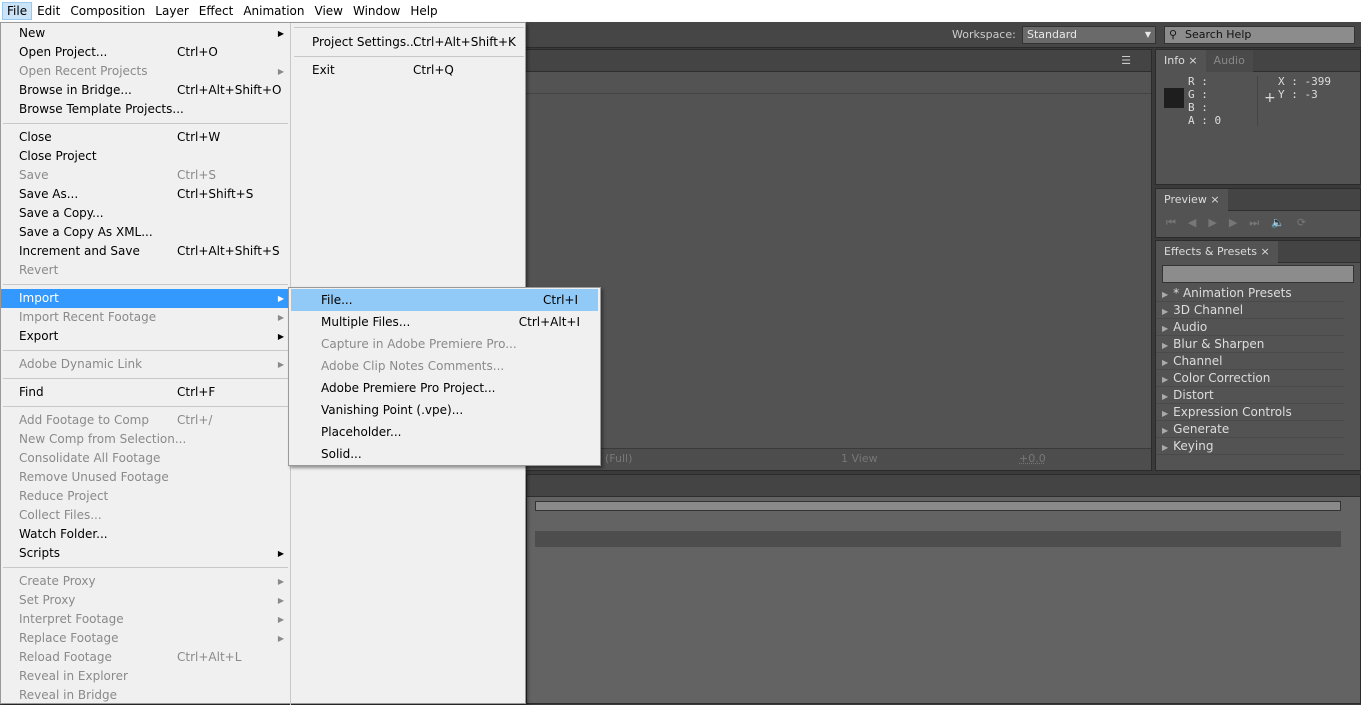 This screenshot has height=705, width=1361. I want to click on effects-search-input, so click(1258, 274).